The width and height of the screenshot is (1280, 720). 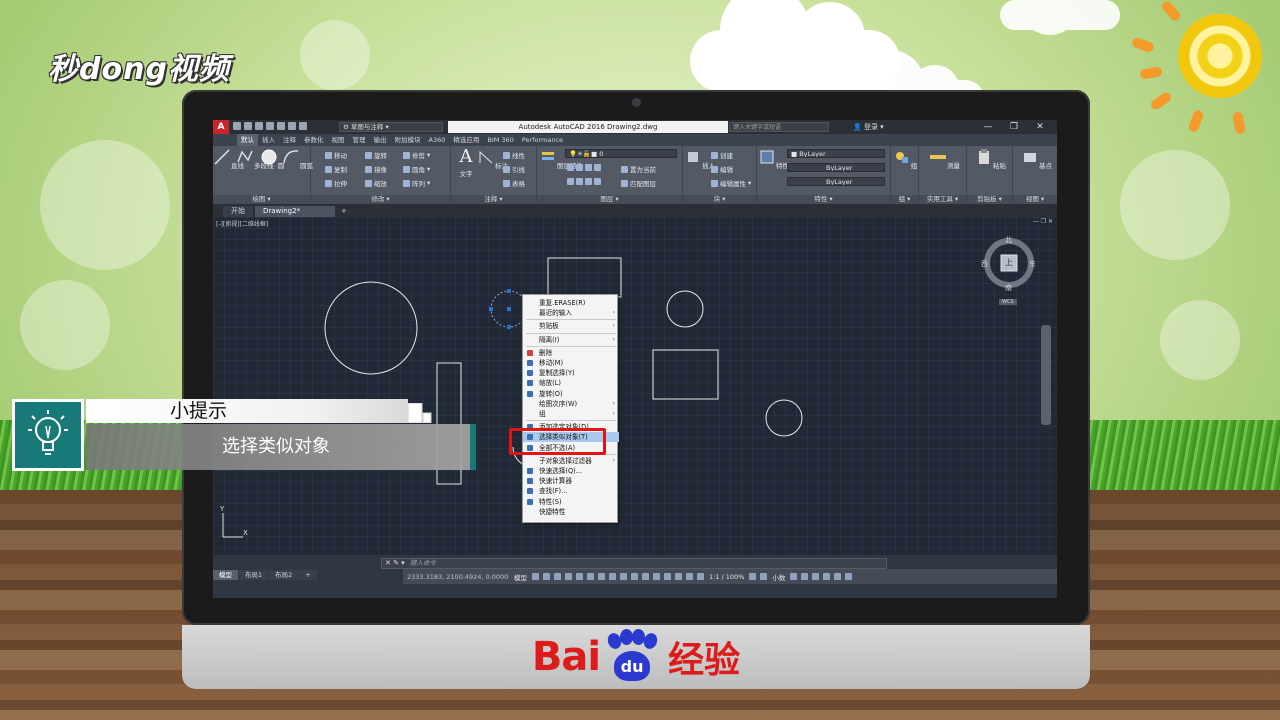 What do you see at coordinates (338, 140) in the screenshot?
I see `tab-view: 视图` at bounding box center [338, 140].